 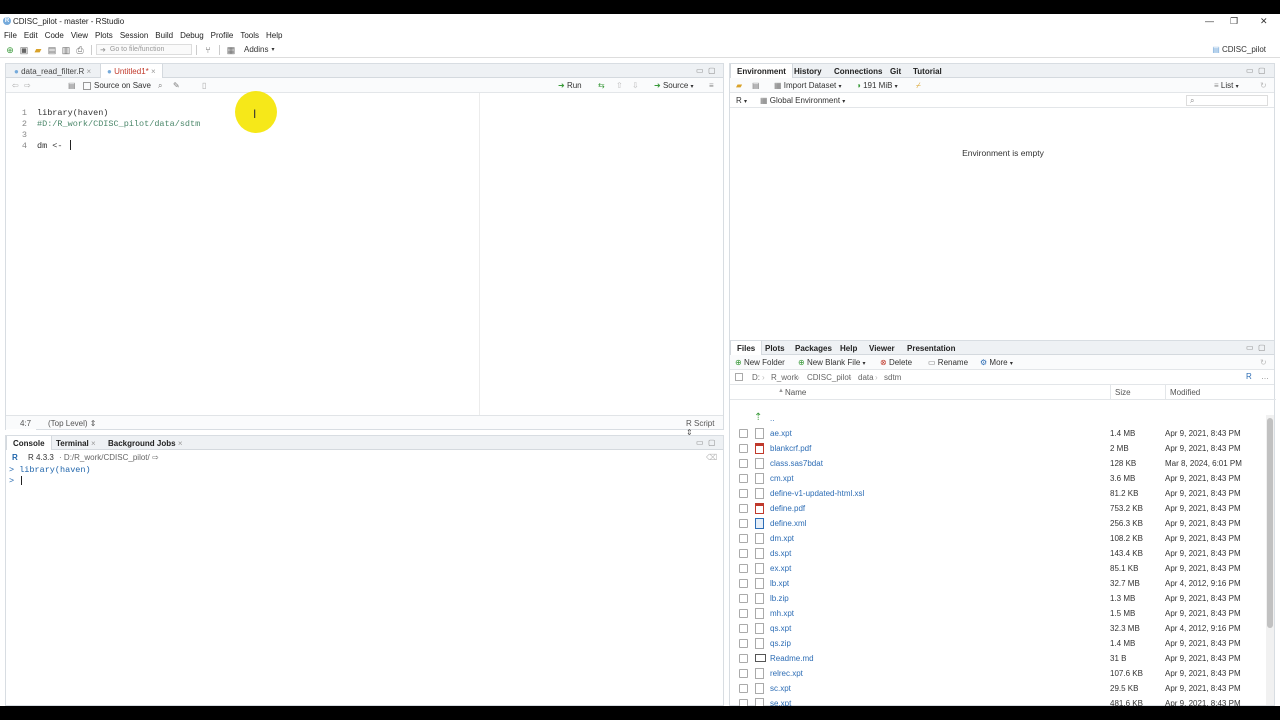 I want to click on scrollbar-track, so click(x=1270, y=560).